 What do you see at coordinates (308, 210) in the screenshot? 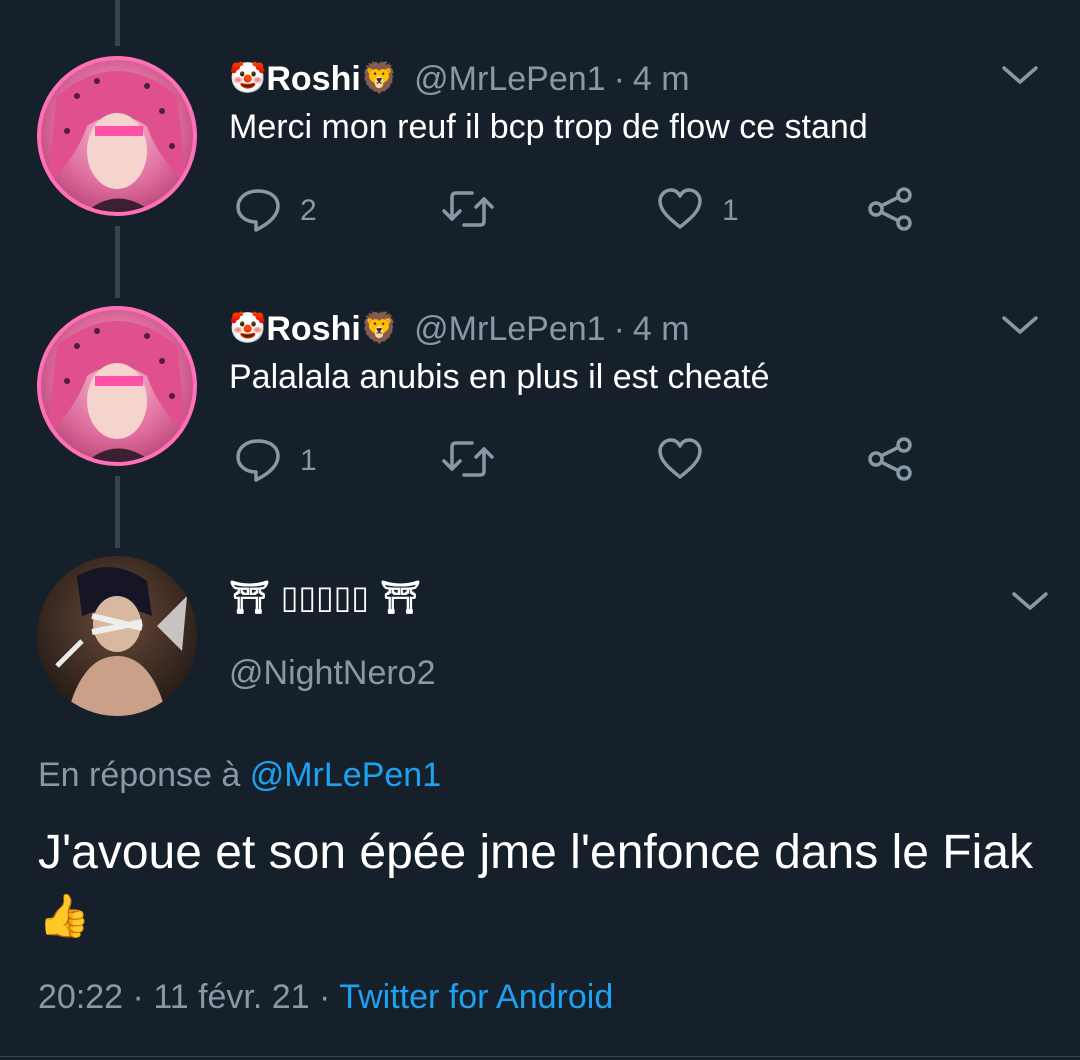
I see `reply-count: 2` at bounding box center [308, 210].